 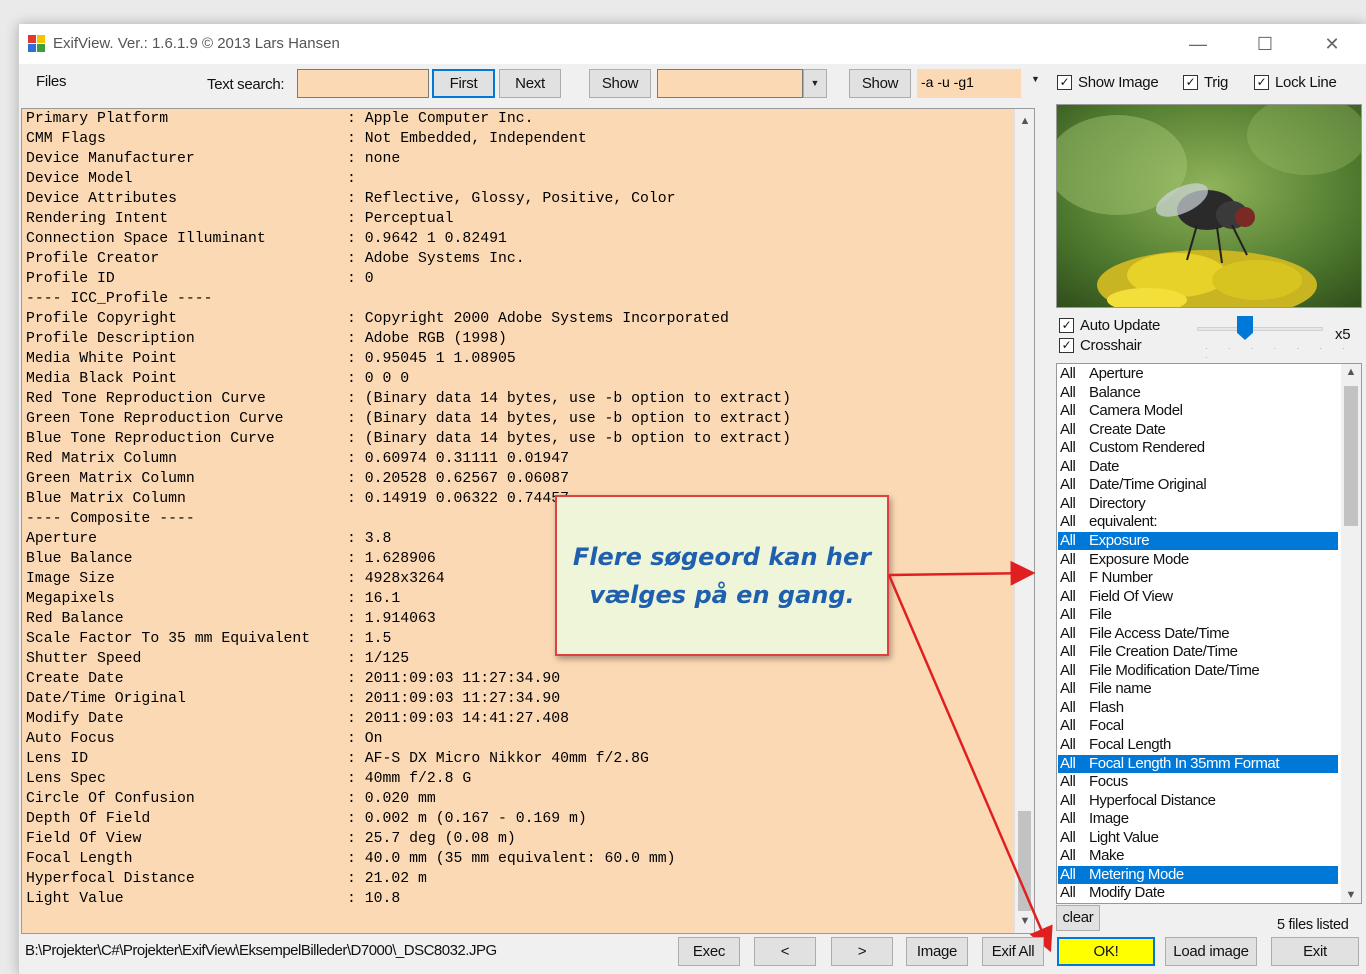 I want to click on image-button: Image, so click(x=937, y=951).